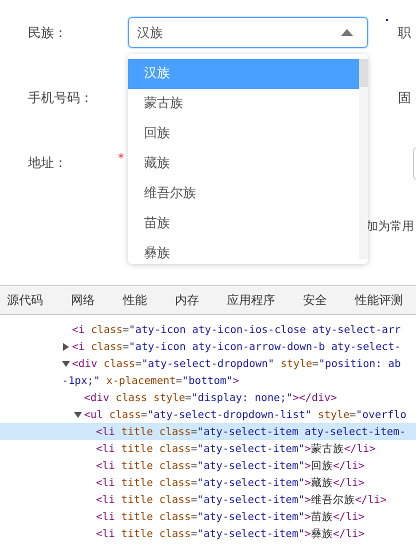  I want to click on devtools-tab: 网络, so click(83, 300).